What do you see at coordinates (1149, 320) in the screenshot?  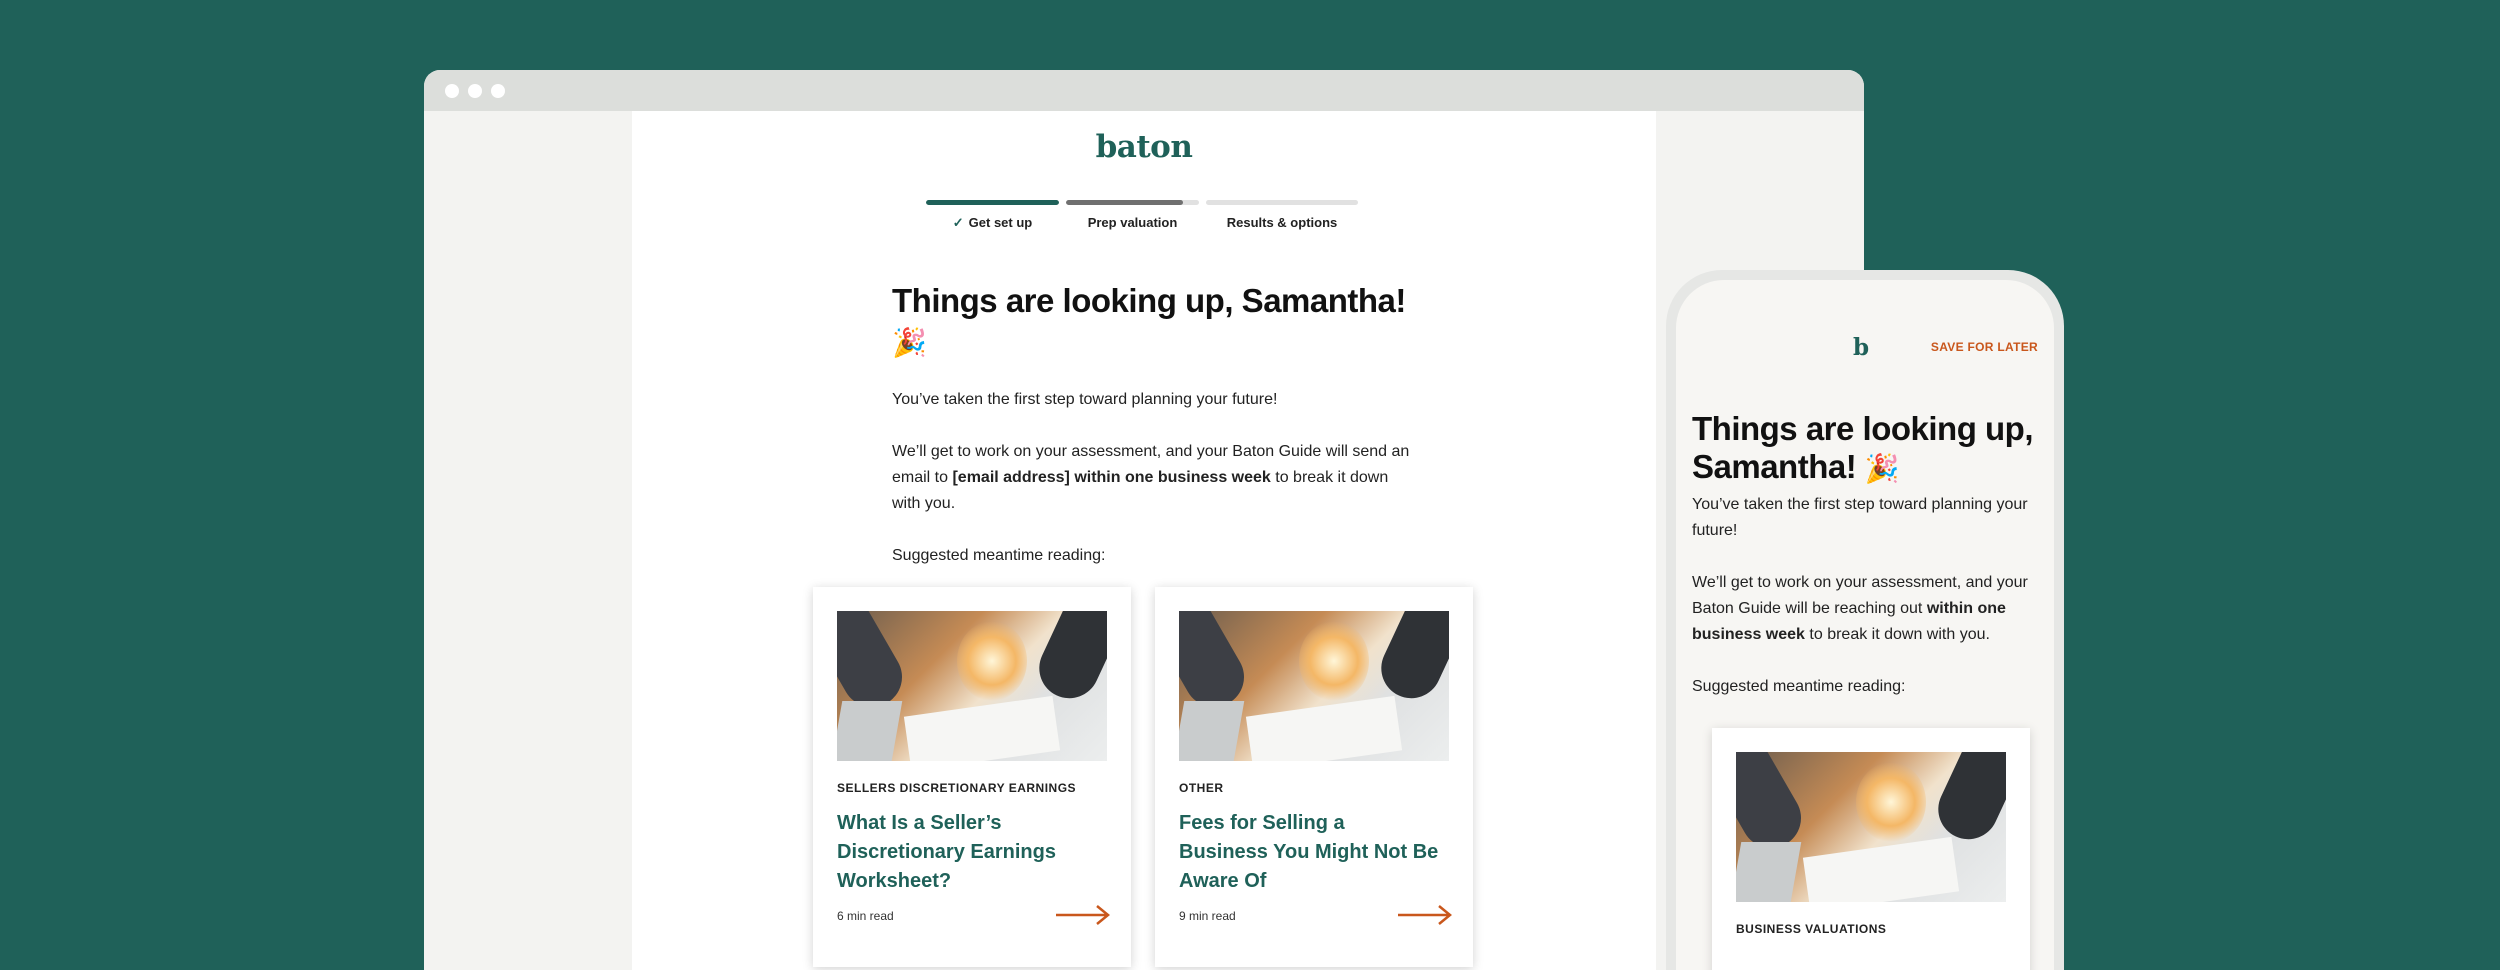 I see `page-title: Things are looking up, Samantha! 🎉` at bounding box center [1149, 320].